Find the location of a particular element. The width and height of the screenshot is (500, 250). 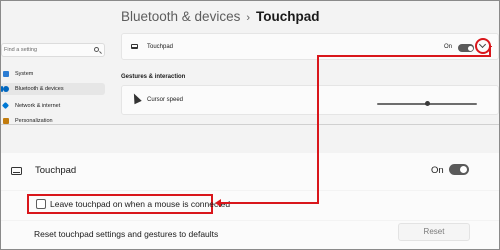

sidebar-item-label: Bluetooth & devices is located at coordinates (39, 89).